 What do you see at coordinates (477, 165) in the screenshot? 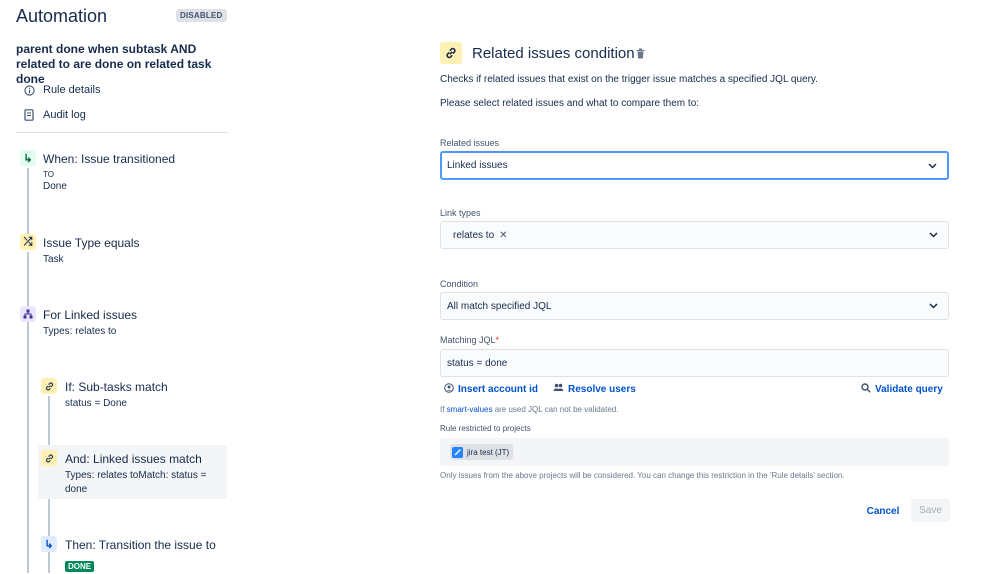
I see `related-issues-value: Linked issues` at bounding box center [477, 165].